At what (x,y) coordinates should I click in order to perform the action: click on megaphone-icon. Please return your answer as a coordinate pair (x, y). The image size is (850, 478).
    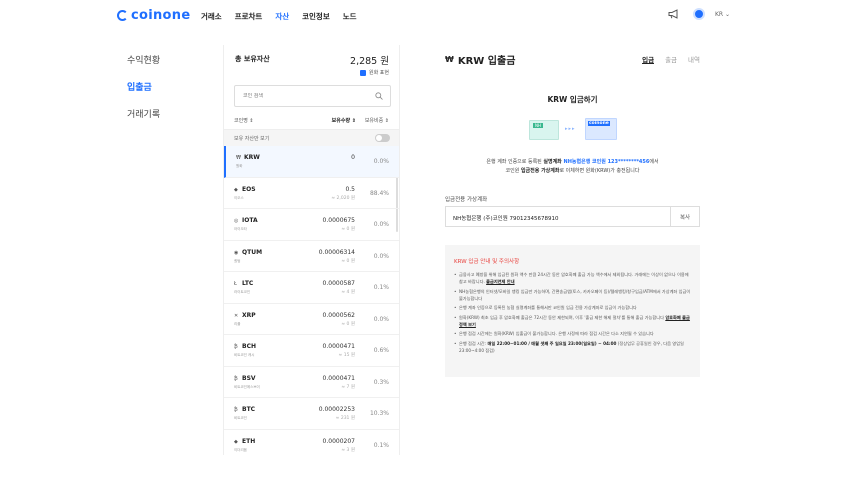
    Looking at the image, I should click on (674, 14).